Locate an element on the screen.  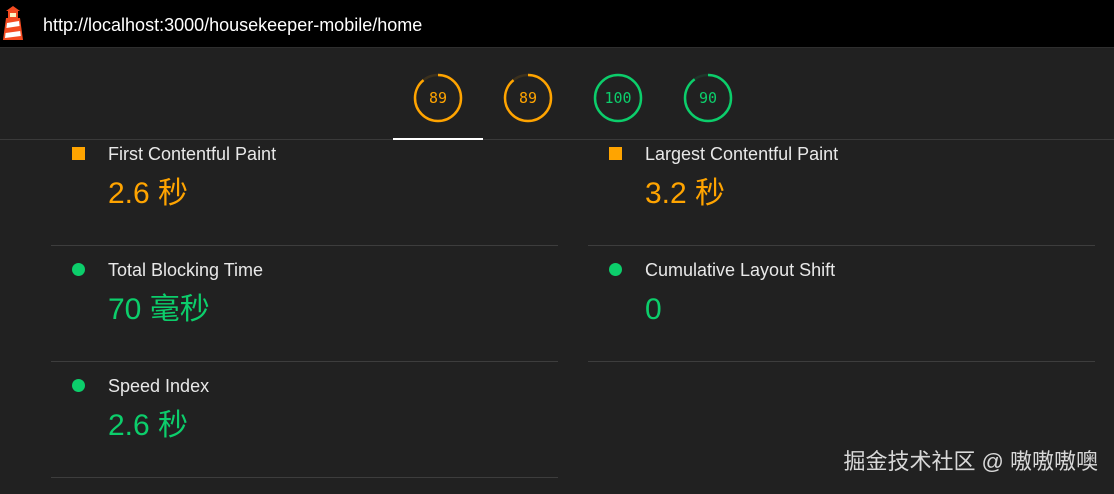
metric-speed-index: Speed Index 2.6 秒 is located at coordinates (304, 420).